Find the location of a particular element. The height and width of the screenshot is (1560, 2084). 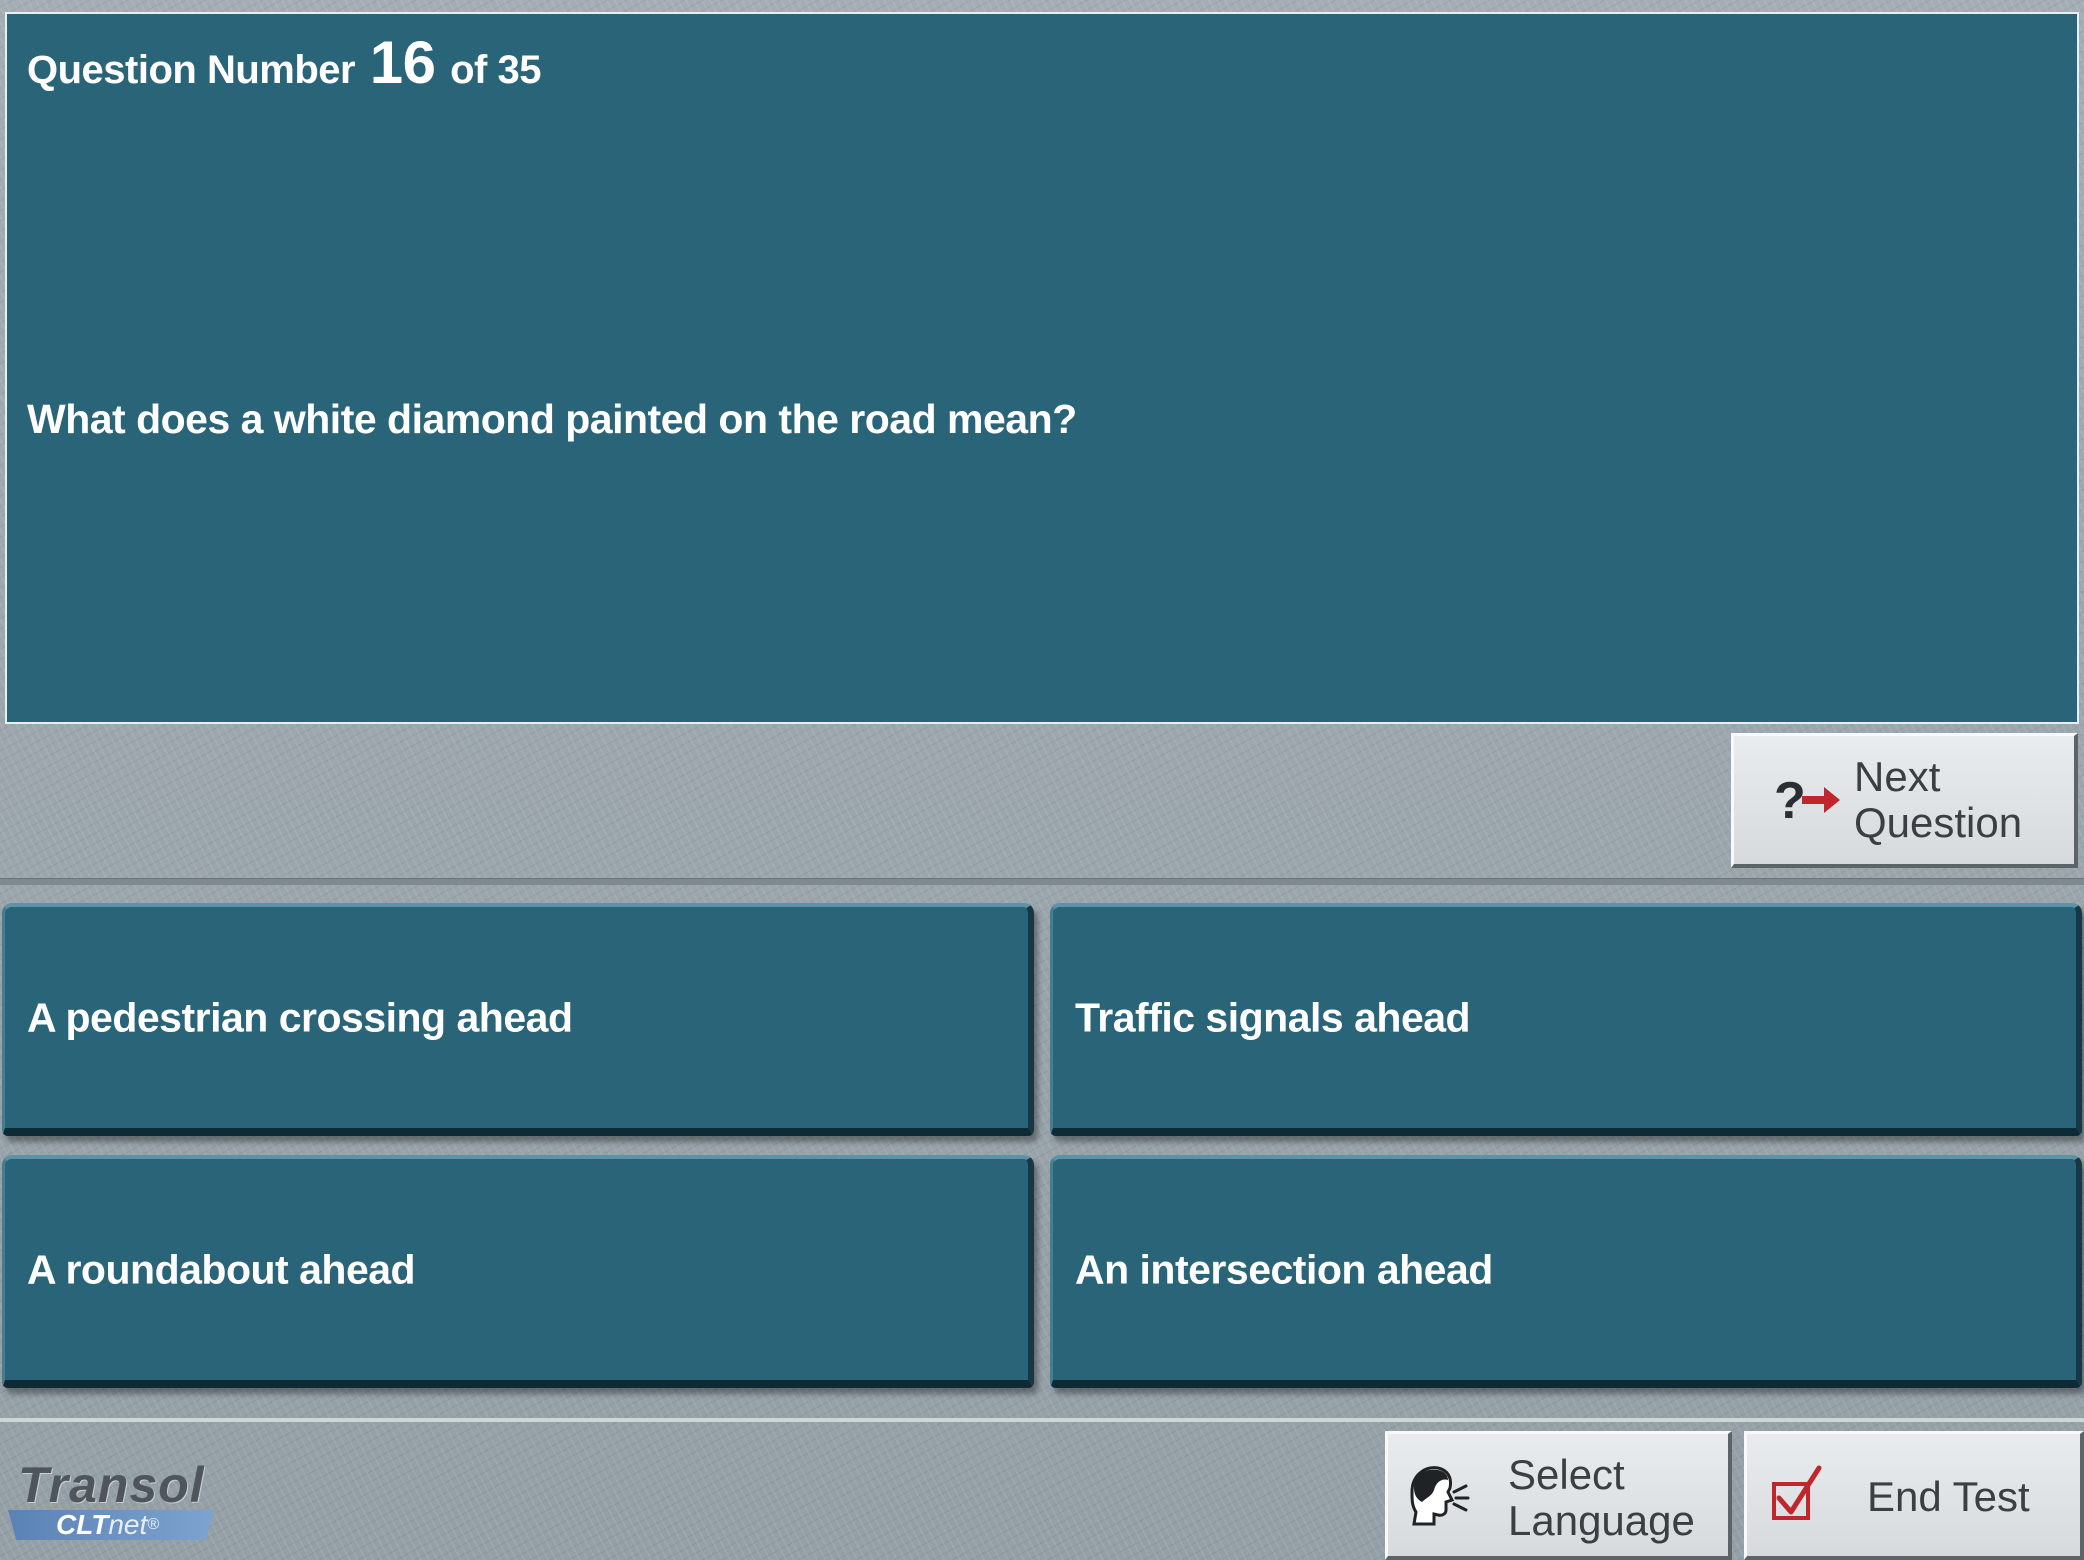

select-language-label: Select Language is located at coordinates (1601, 1497).